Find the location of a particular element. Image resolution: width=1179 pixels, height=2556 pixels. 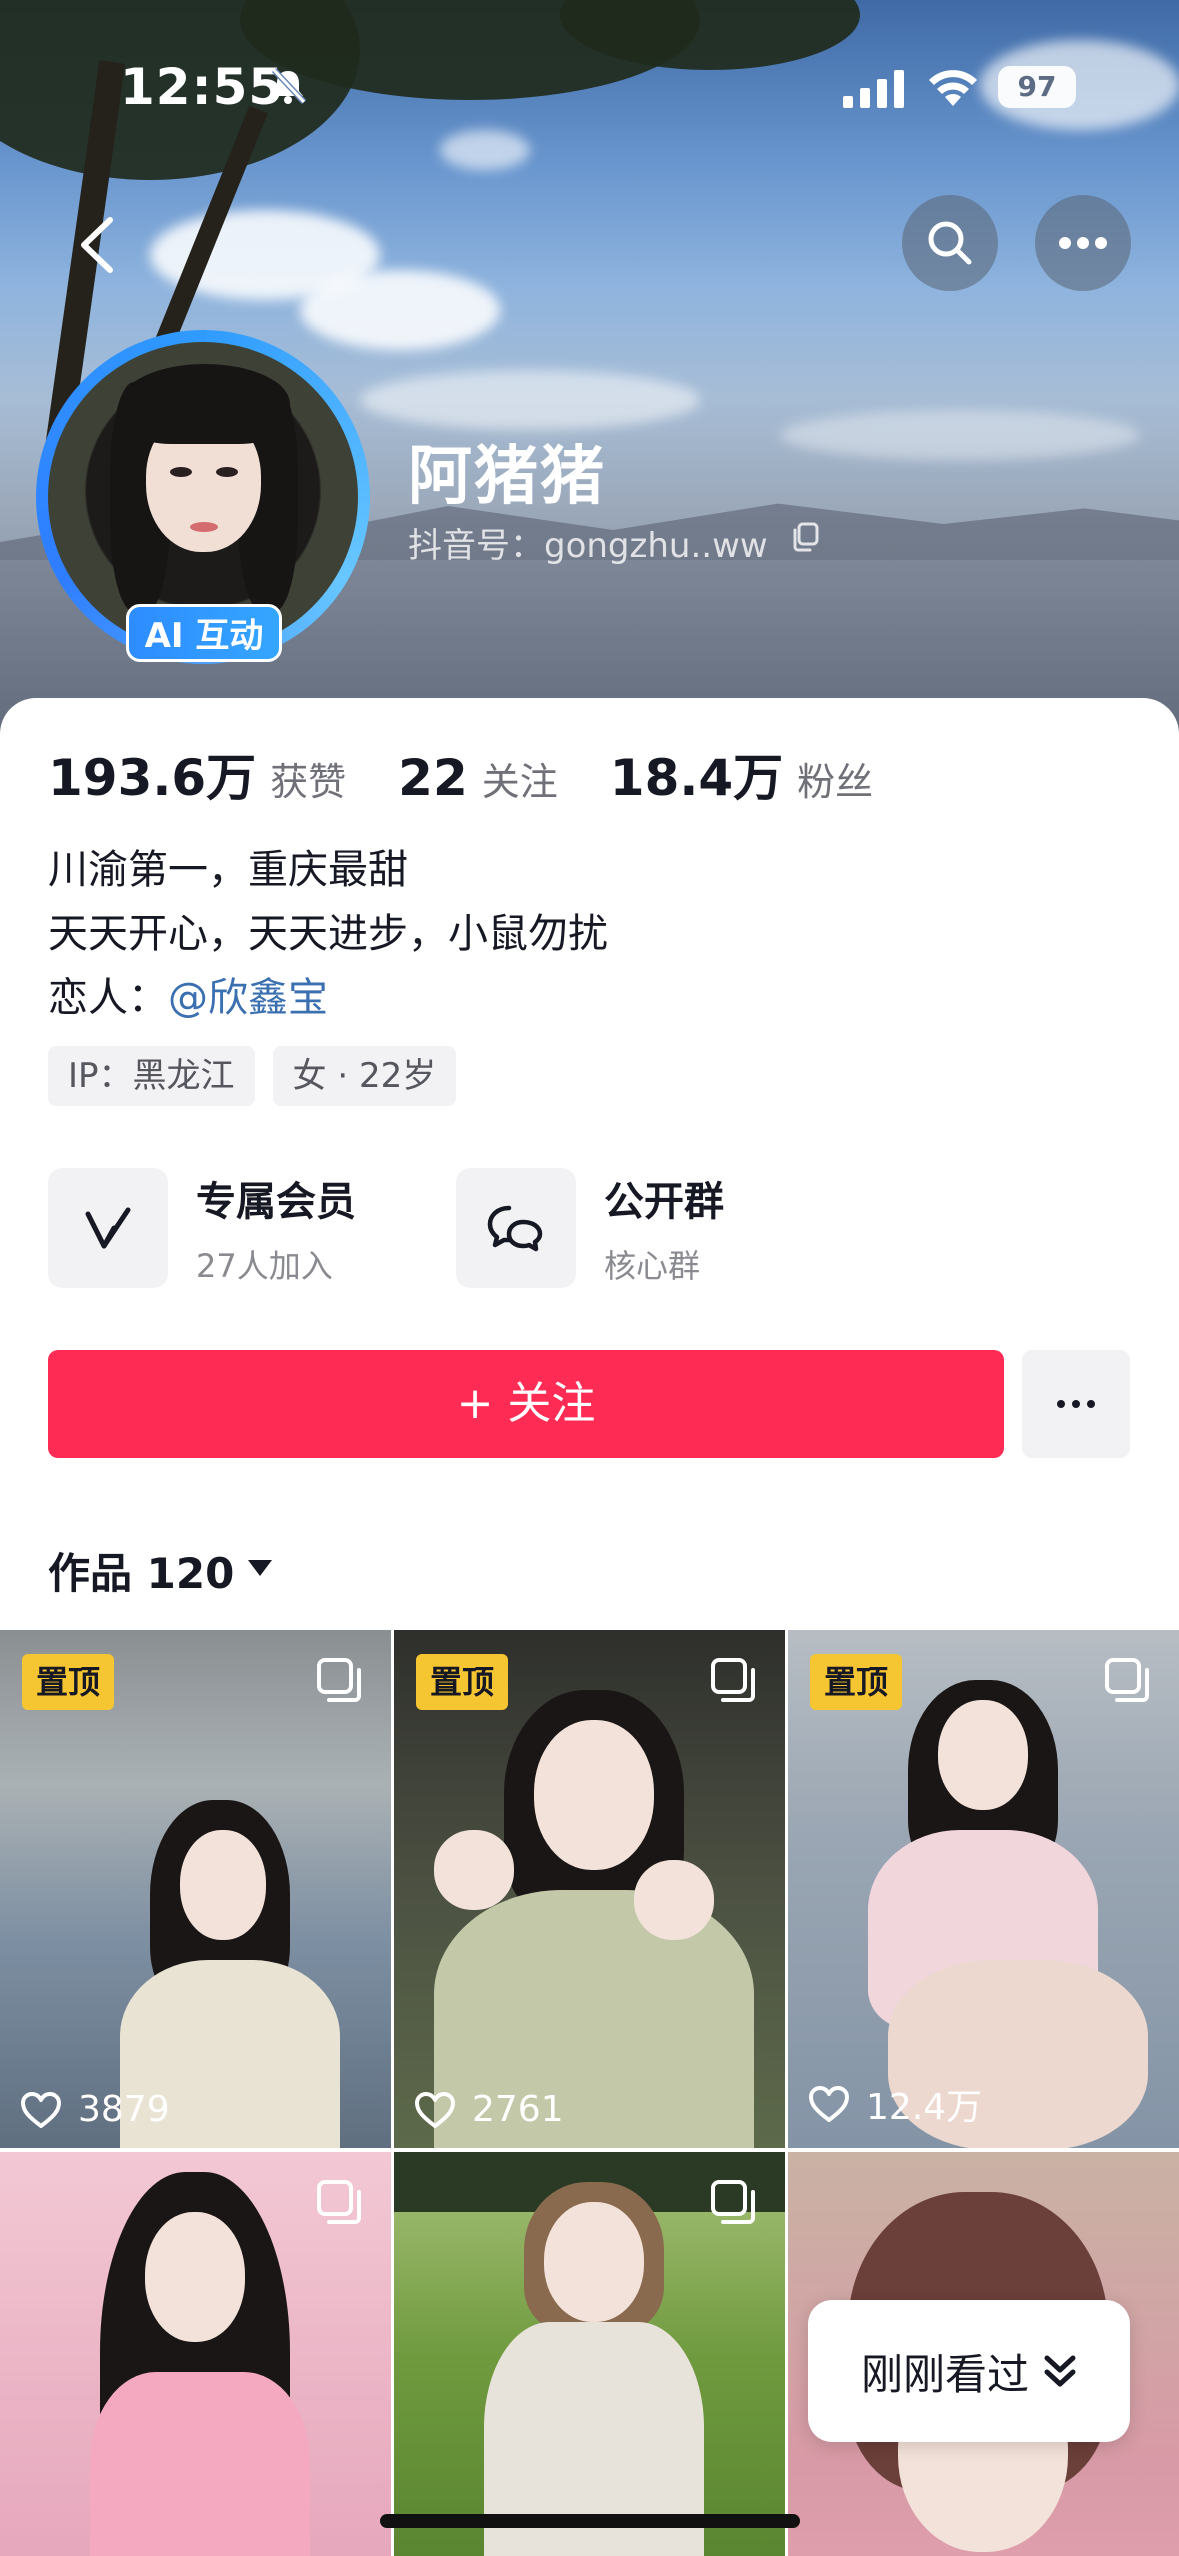

membership-icon is located at coordinates (108, 1228).